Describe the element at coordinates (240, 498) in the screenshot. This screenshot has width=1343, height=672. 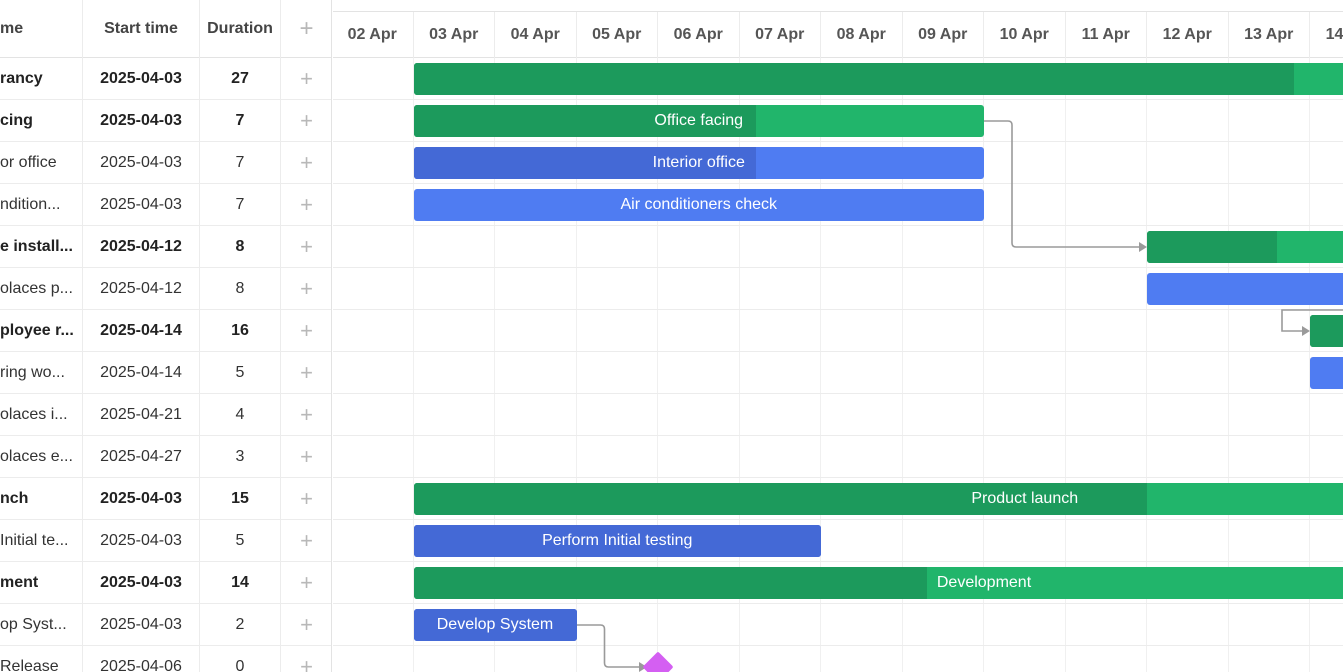
I see `duration-cell-text: 15` at that location.